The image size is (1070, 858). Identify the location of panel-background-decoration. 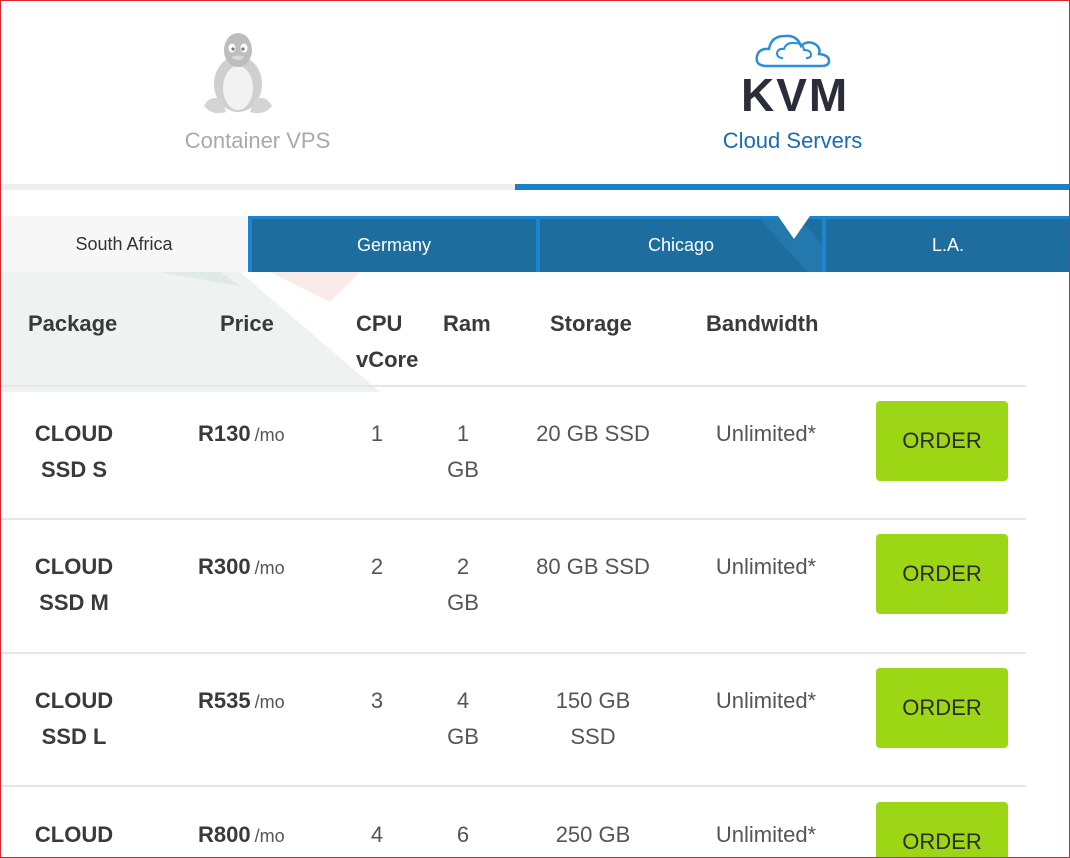
(190, 332).